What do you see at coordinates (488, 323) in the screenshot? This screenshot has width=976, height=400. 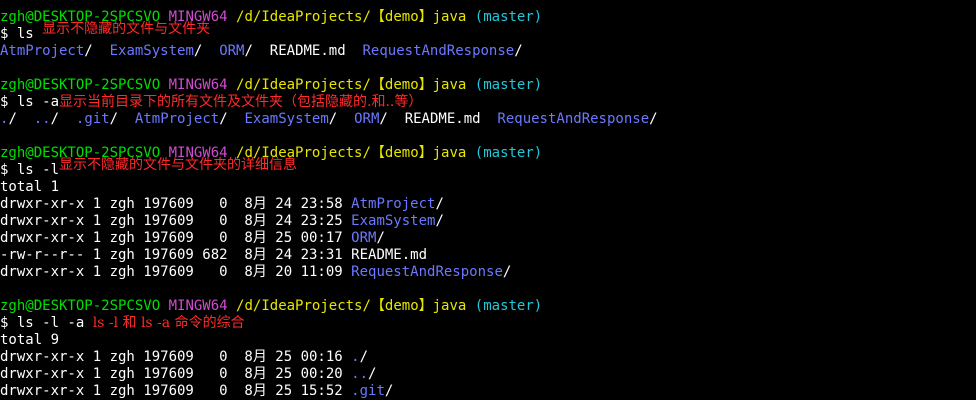 I see `command-line: $ ls -l -a ls -l 和 ls -a 命令的综合` at bounding box center [488, 323].